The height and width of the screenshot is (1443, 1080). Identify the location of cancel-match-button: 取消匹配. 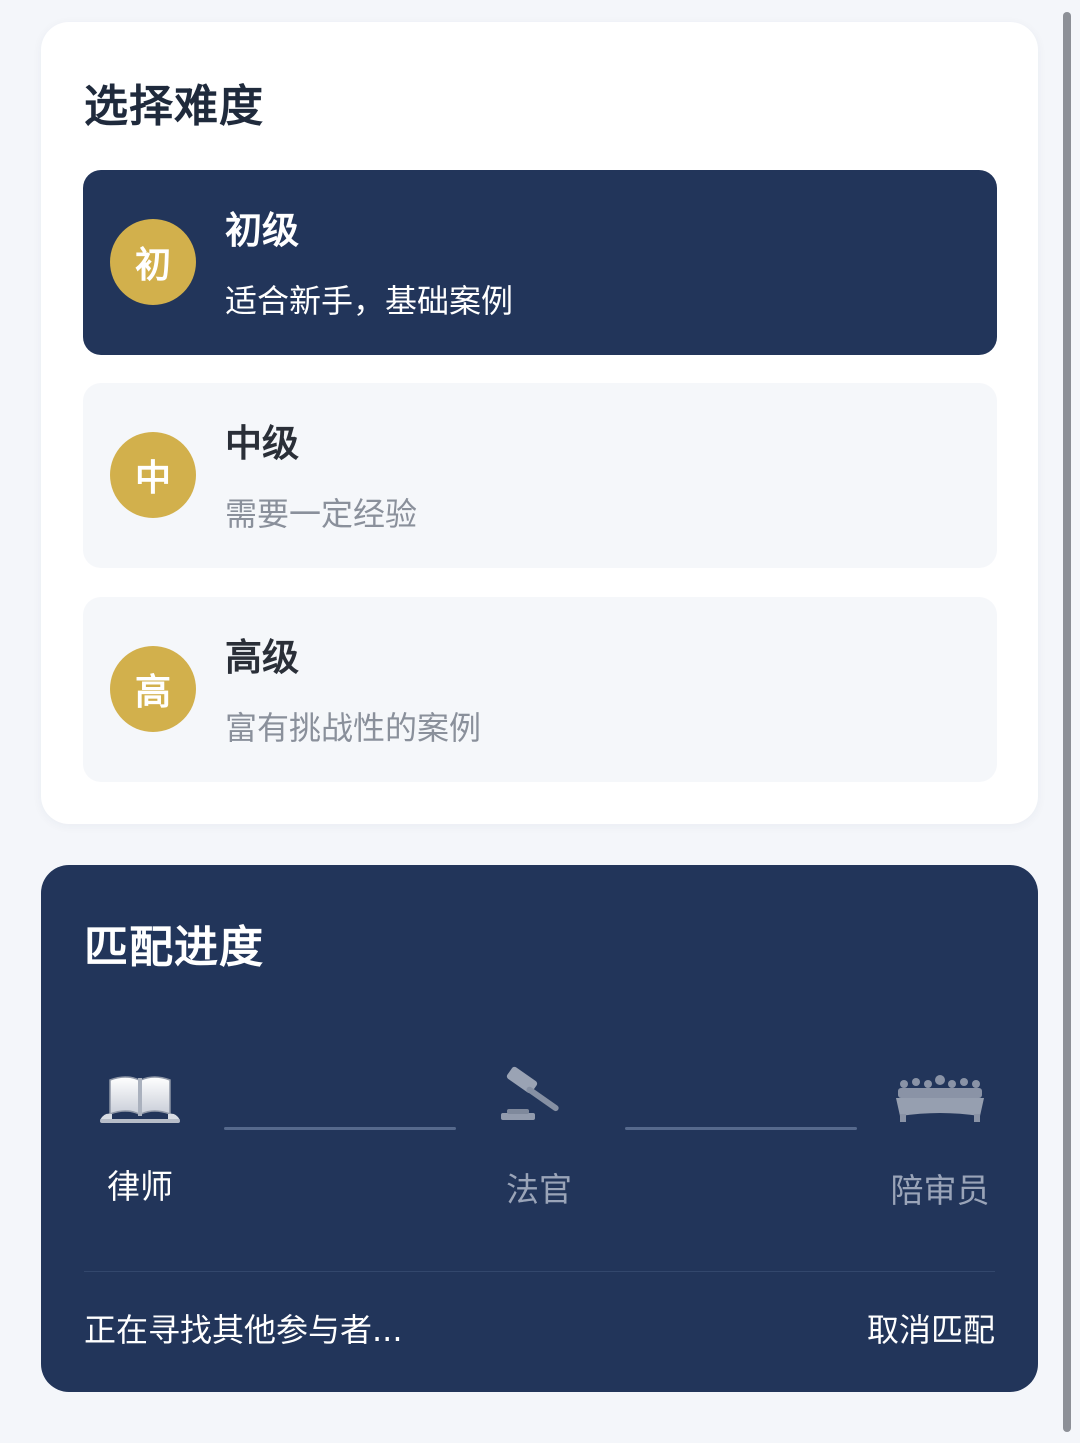
(931, 1328).